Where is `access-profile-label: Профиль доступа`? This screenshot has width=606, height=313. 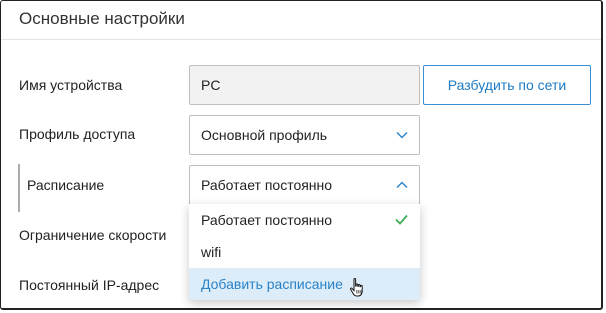
access-profile-label: Профиль доступа is located at coordinates (77, 134).